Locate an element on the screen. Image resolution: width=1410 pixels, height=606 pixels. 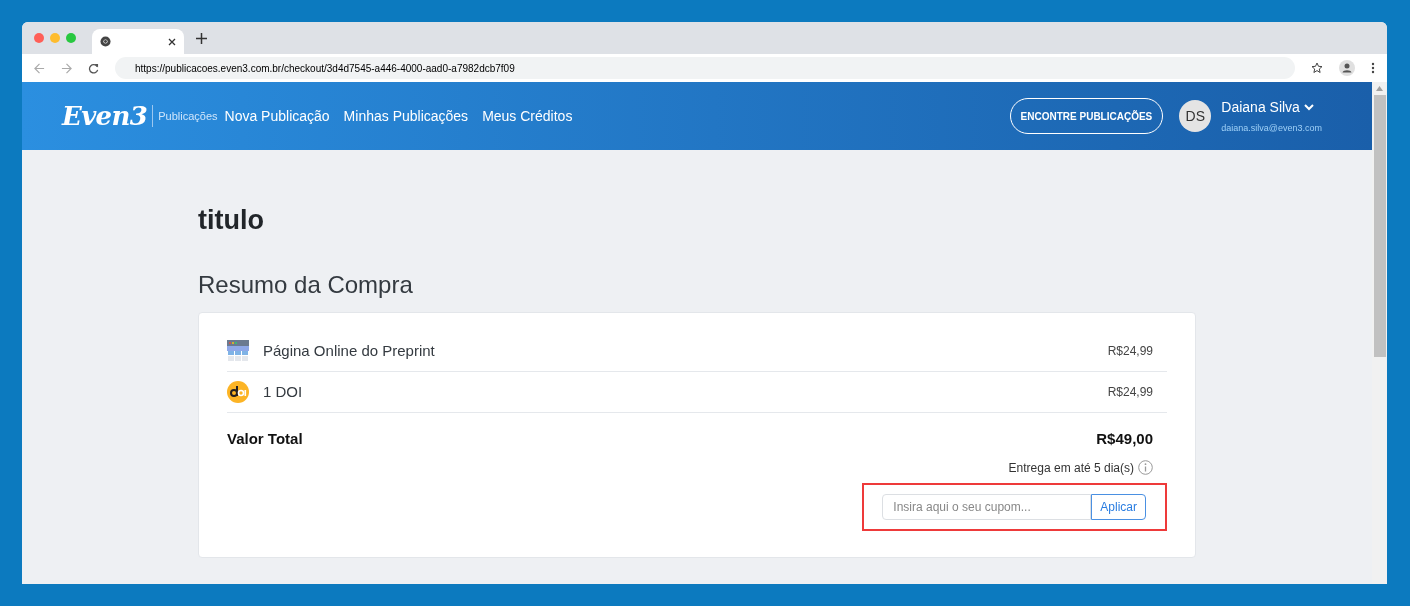
total-label: Valor Total is located at coordinates (265, 438).